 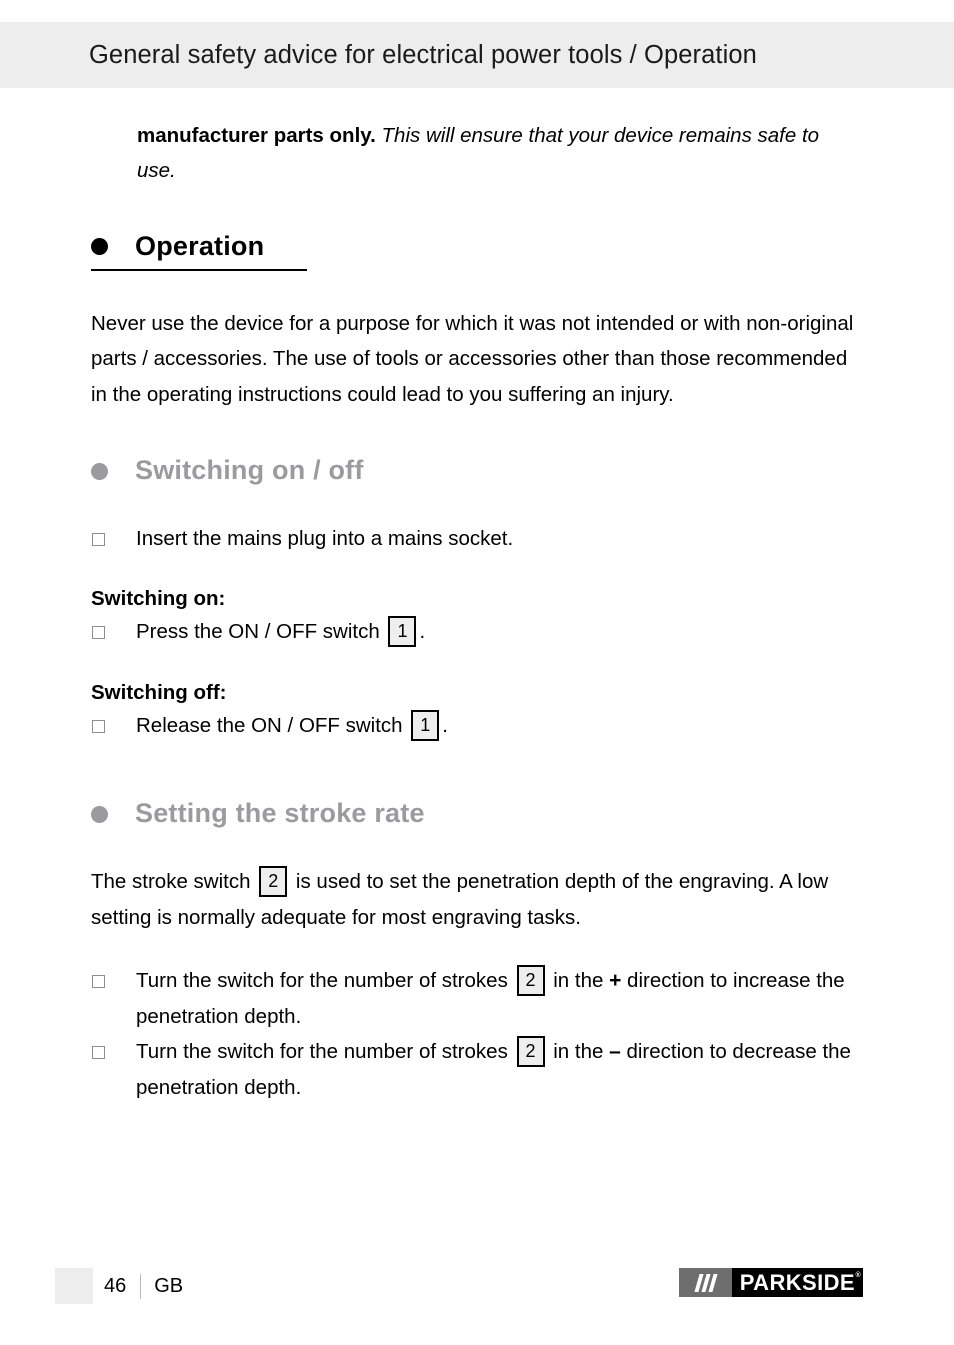 What do you see at coordinates (272, 725) in the screenshot?
I see `list-item-text-pre: Release the ON / OFF switch` at bounding box center [272, 725].